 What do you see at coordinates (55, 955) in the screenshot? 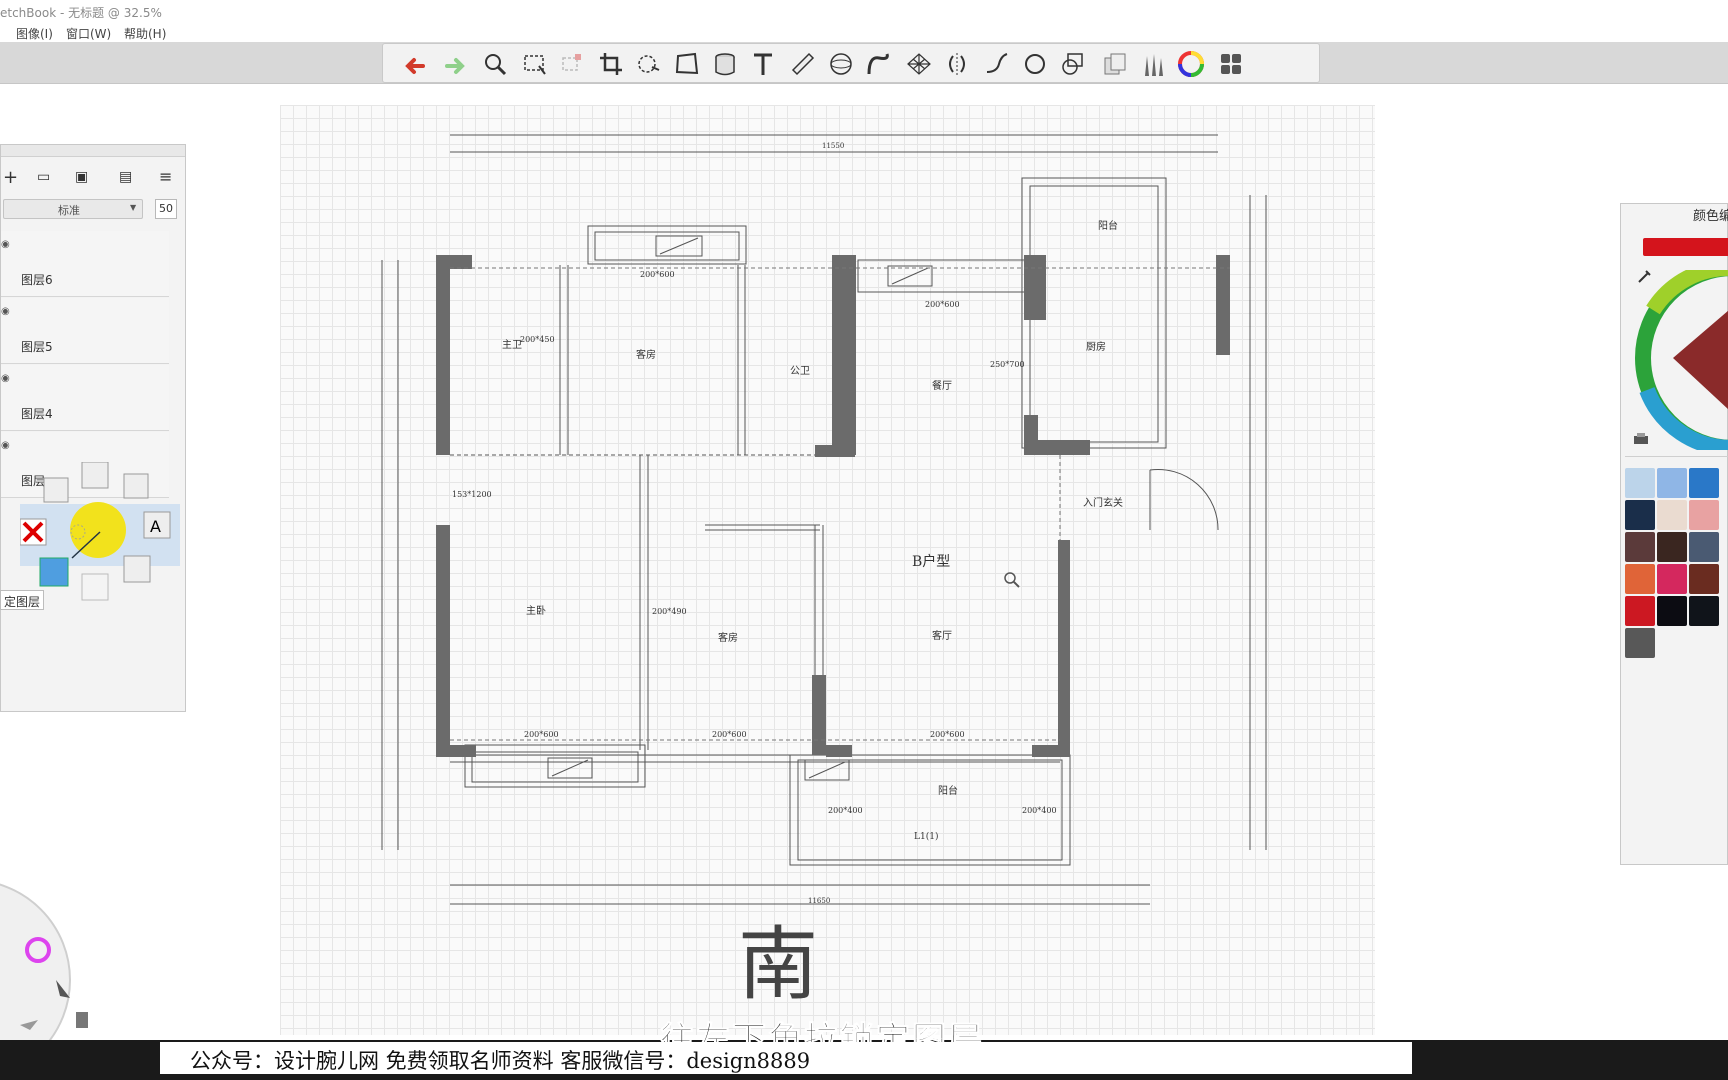
I see `lagoon-puck` at bounding box center [55, 955].